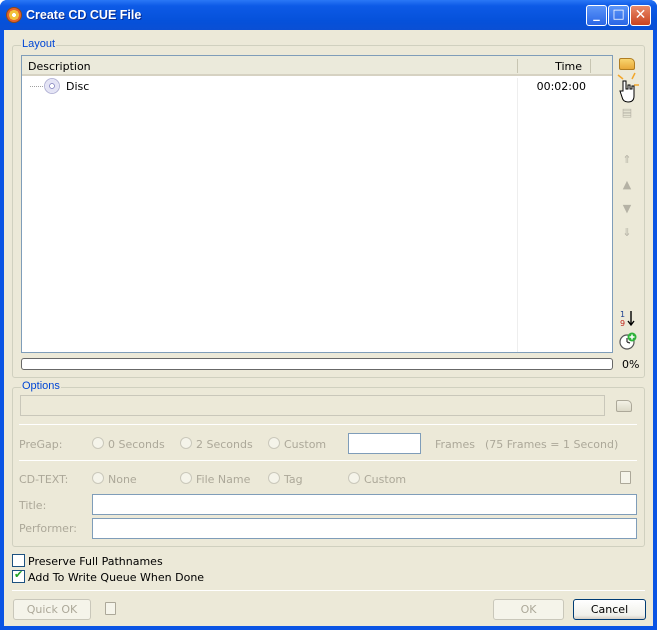 The image size is (657, 630). I want to click on listview-header: Description Time, so click(317, 66).